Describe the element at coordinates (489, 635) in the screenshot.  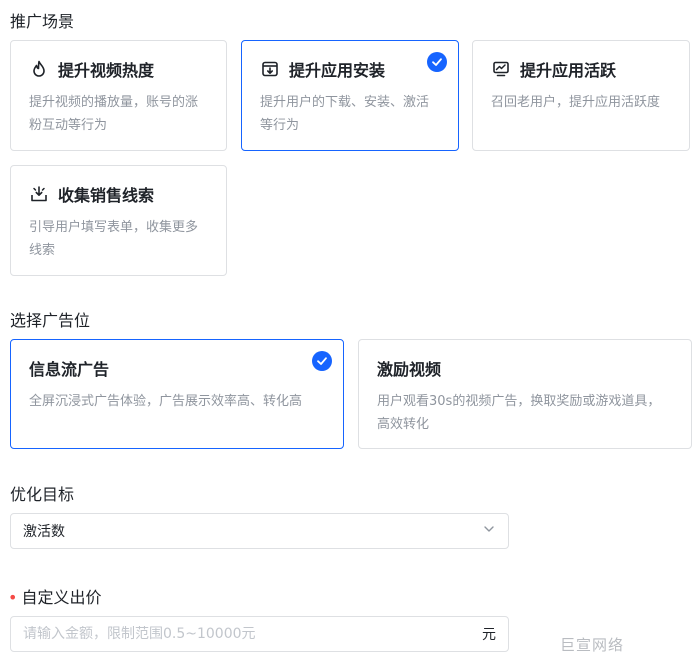
I see `bid-unit: 元` at that location.